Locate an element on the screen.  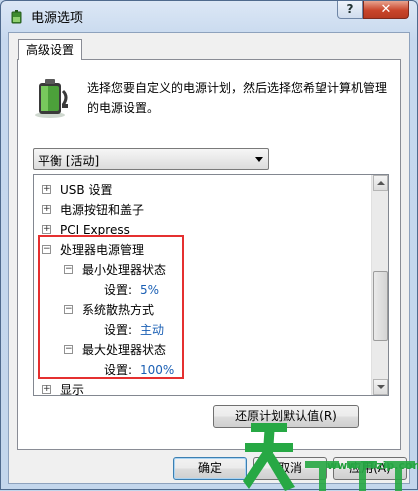
close-button: ✕ is located at coordinates (386, 10).